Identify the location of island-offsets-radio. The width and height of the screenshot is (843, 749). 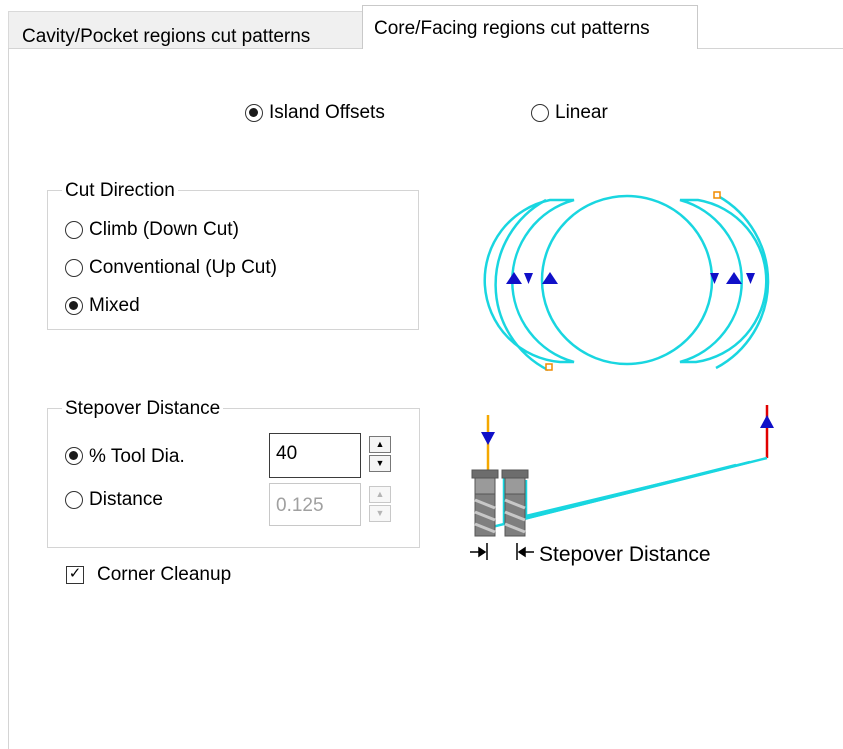
(254, 113).